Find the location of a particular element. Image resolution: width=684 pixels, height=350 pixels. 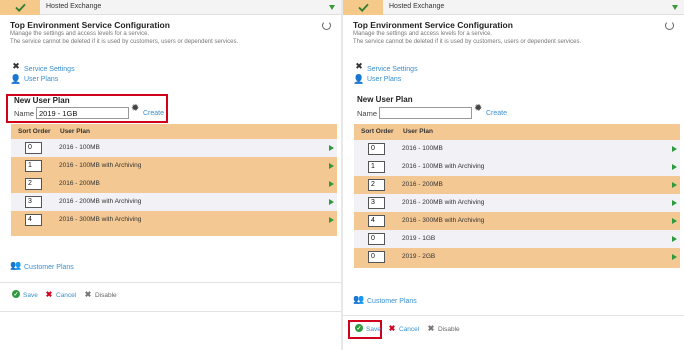

service-name: Hosted Exchange is located at coordinates (417, 6).